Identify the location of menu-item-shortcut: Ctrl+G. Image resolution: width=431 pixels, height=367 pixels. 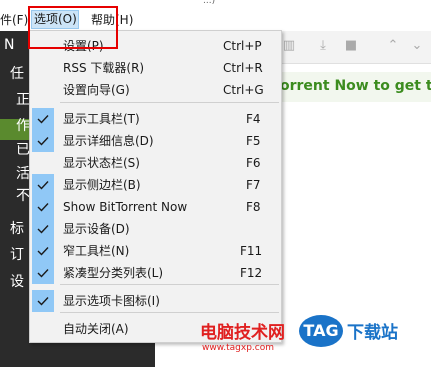
(243, 90).